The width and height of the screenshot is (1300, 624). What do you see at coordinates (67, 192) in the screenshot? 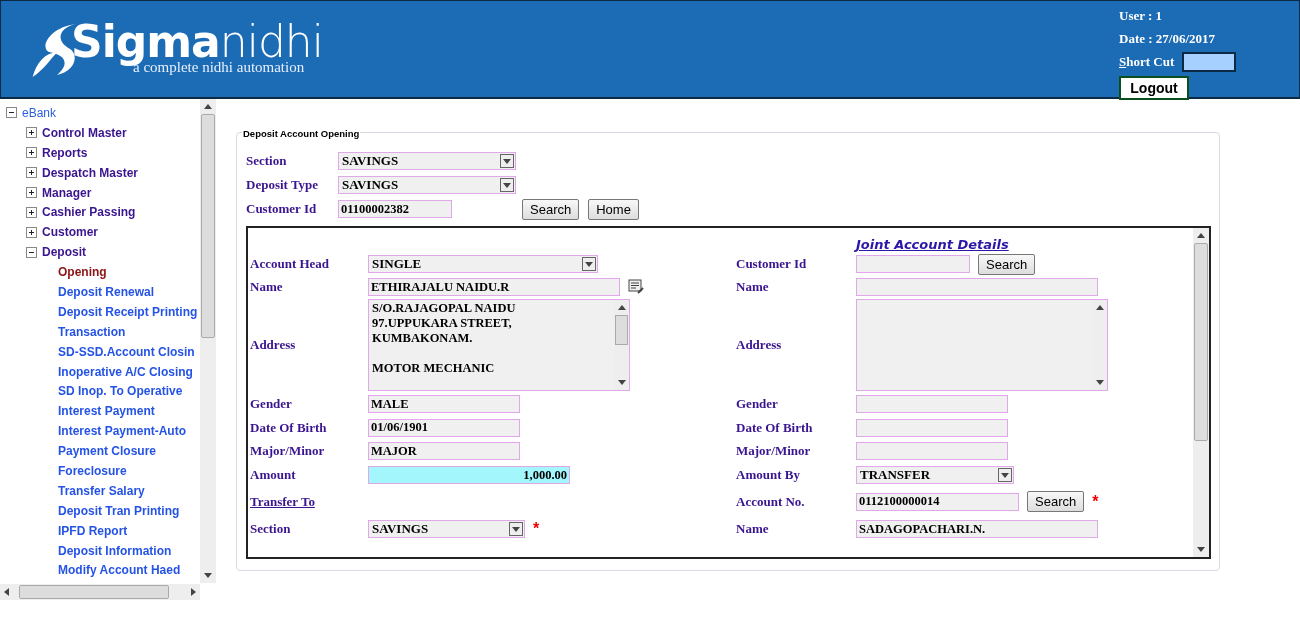
I see `tree-item: Manager` at bounding box center [67, 192].